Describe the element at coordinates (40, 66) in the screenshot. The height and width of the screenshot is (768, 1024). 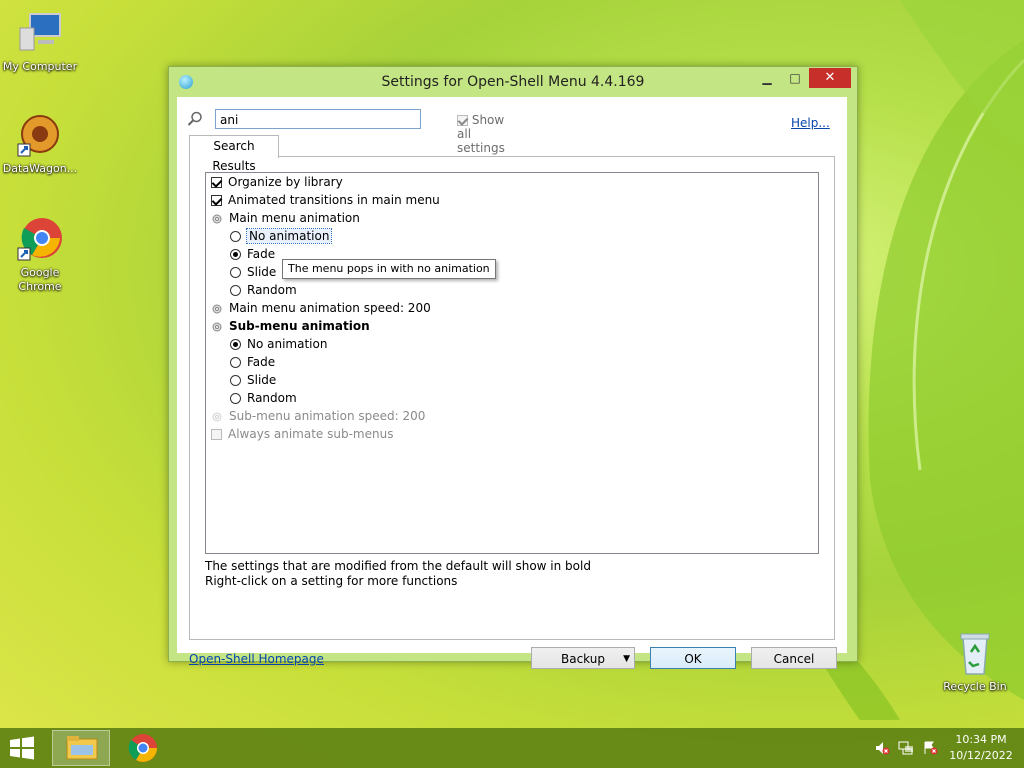
I see `desktop-icon-label: My Computer` at that location.